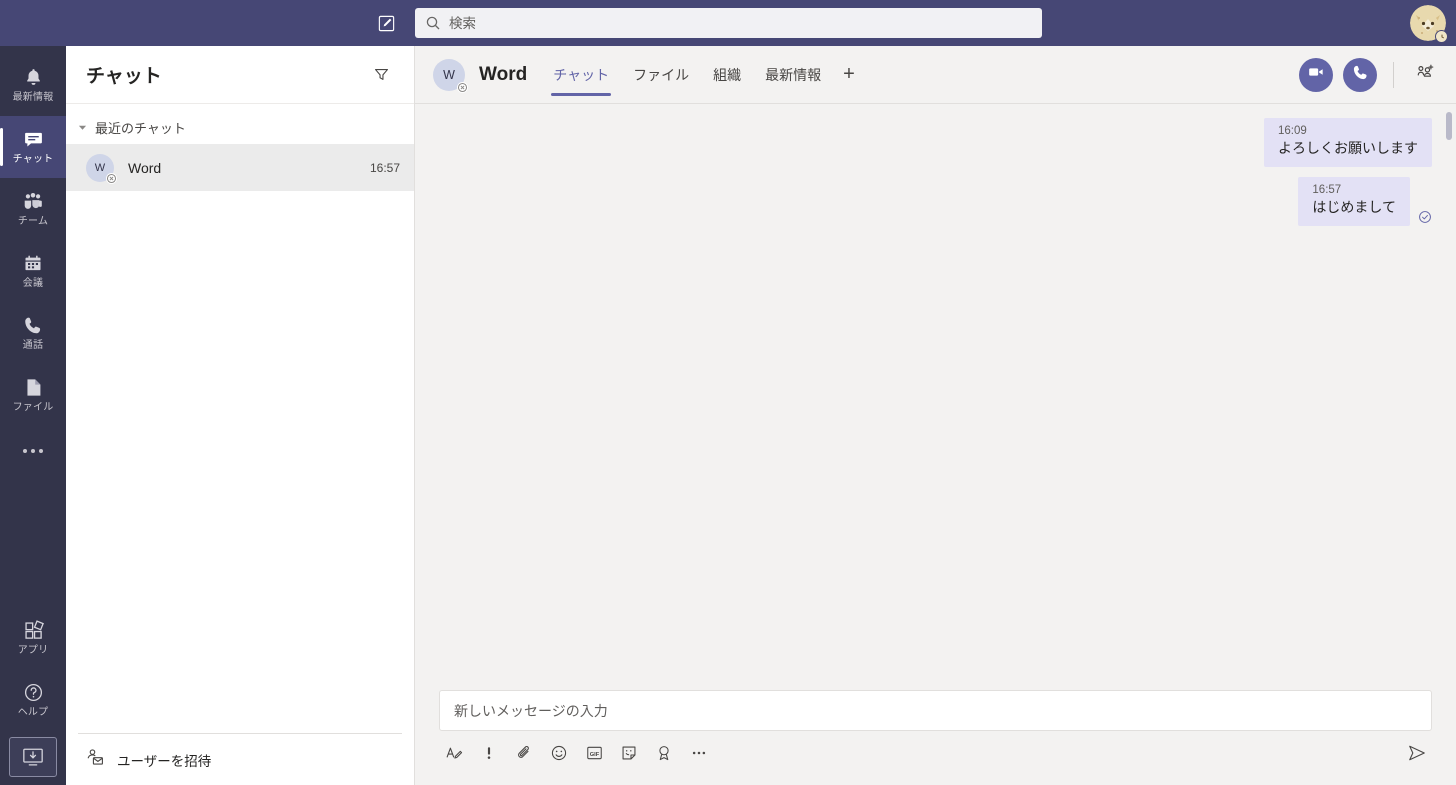  I want to click on sidebar-item-label: チャット, so click(33, 159).